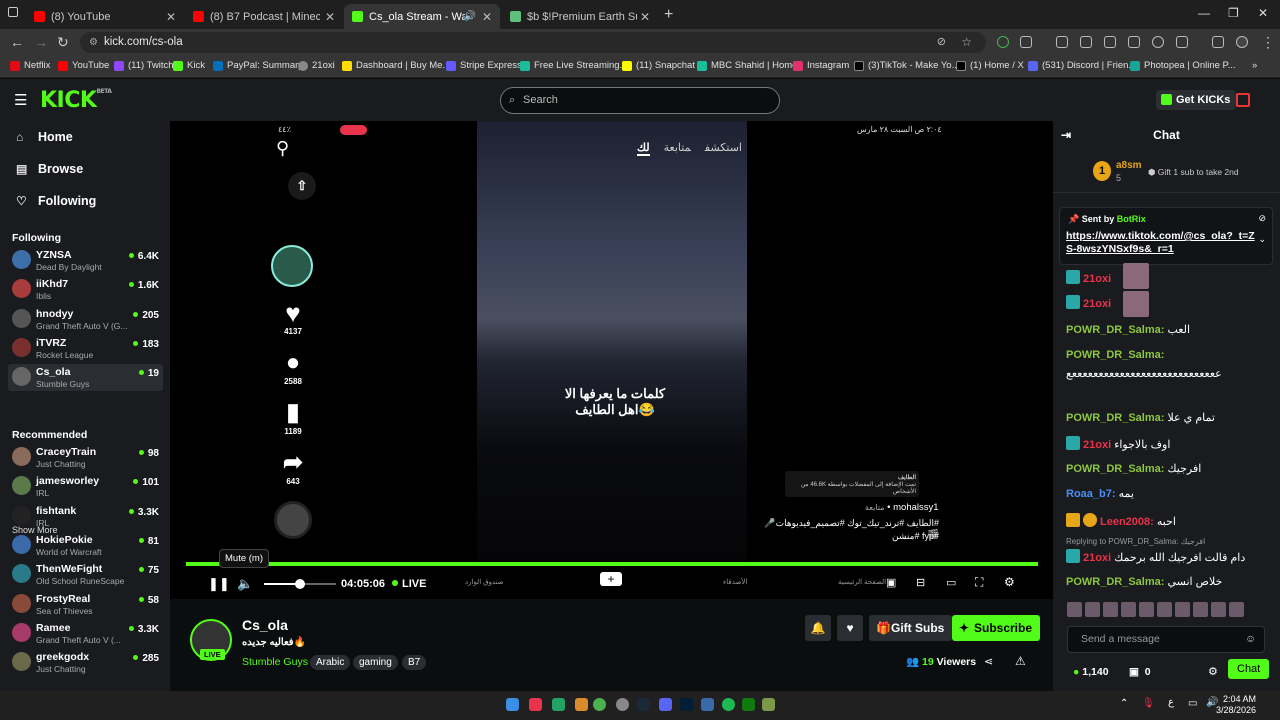 Image resolution: width=1280 pixels, height=720 pixels. What do you see at coordinates (1140, 672) in the screenshot?
I see `gifts-balance: ▣ 0` at bounding box center [1140, 672].